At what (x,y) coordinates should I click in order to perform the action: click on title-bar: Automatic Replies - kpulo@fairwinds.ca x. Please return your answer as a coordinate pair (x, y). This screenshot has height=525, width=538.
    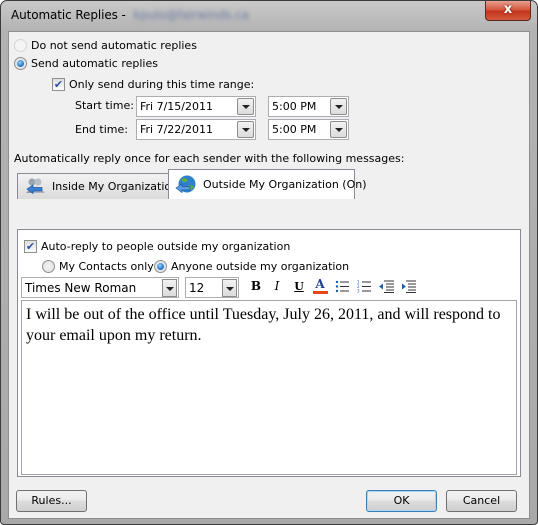
    Looking at the image, I should click on (269, 16).